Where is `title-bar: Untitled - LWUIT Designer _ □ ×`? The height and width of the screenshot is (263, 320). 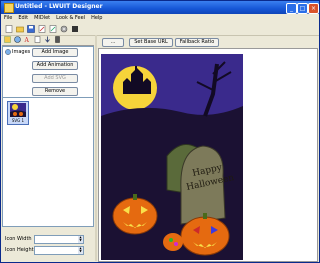 title-bar: Untitled - LWUIT Designer _ □ × is located at coordinates (160, 7).